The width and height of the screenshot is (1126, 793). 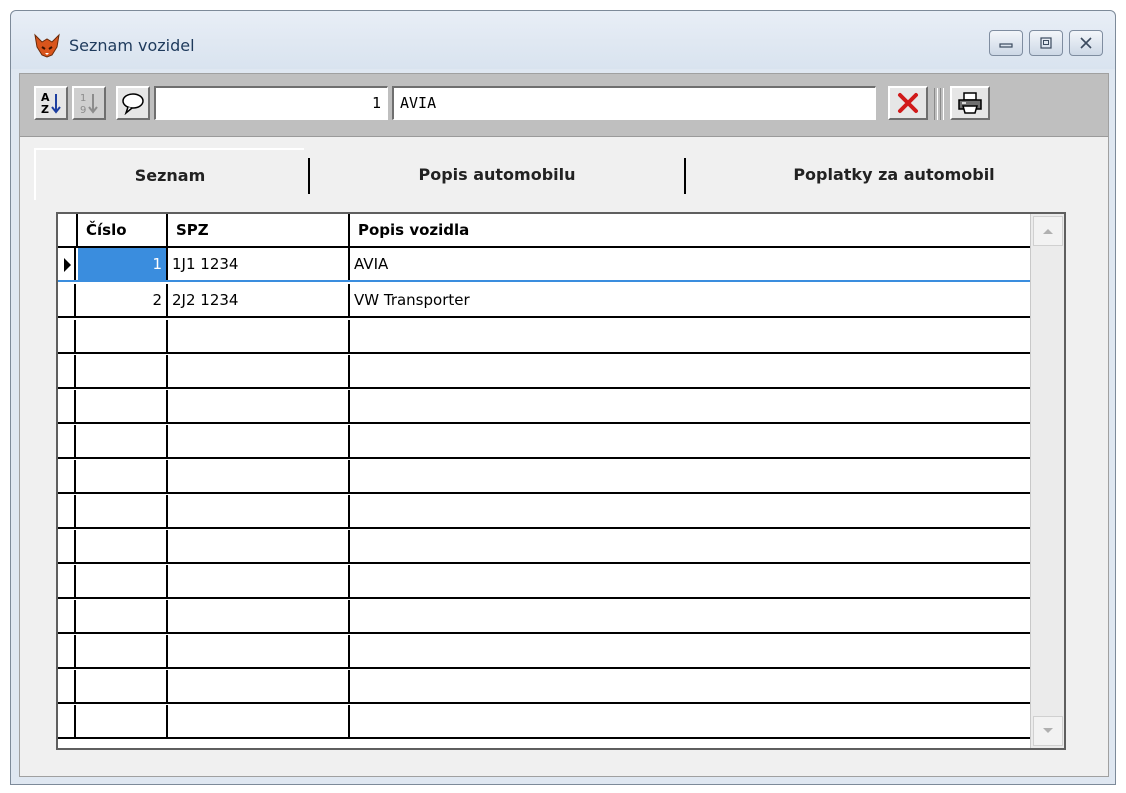 I want to click on search-value: AVIA, so click(x=418, y=103).